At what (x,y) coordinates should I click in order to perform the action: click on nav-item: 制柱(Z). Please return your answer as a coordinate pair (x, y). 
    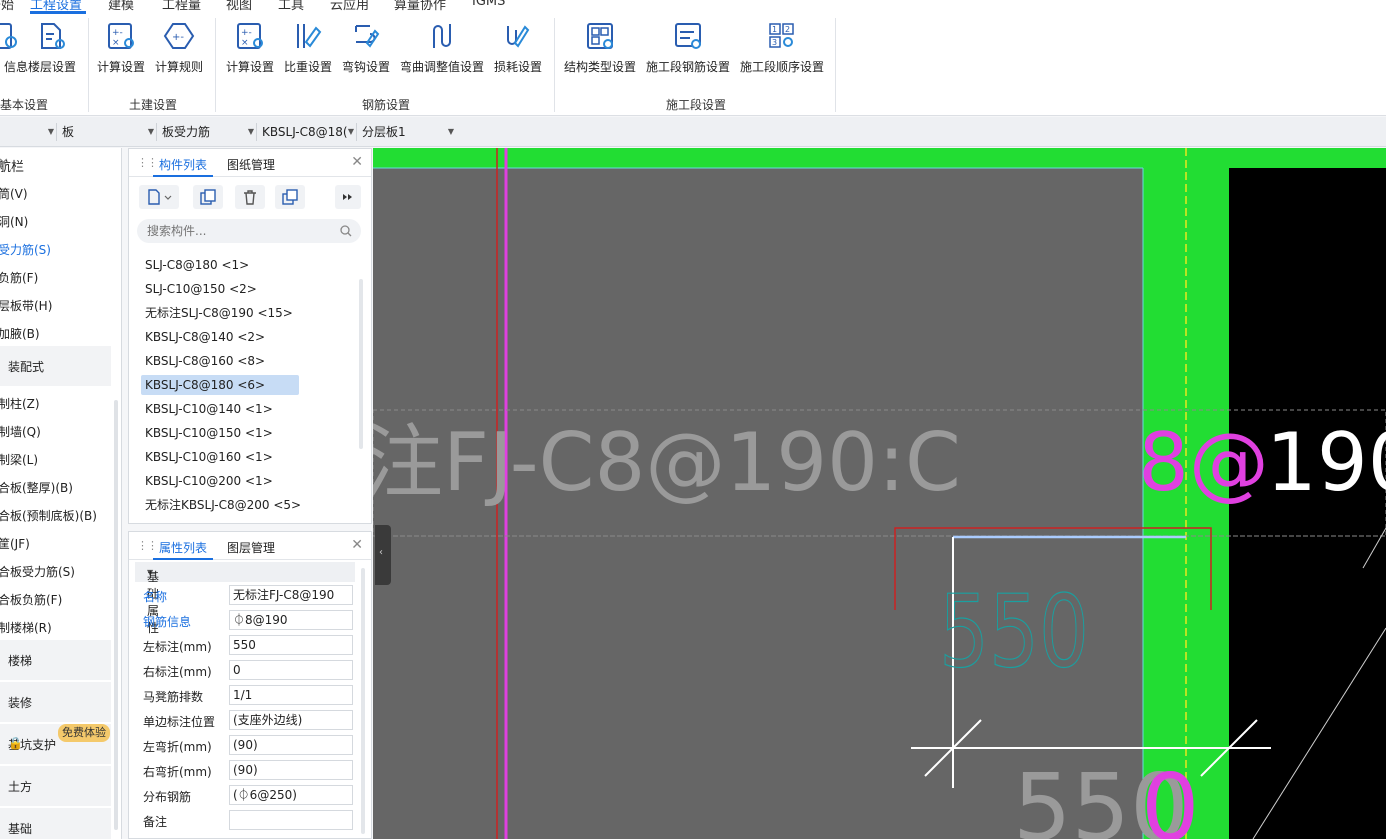
    Looking at the image, I should click on (20, 405).